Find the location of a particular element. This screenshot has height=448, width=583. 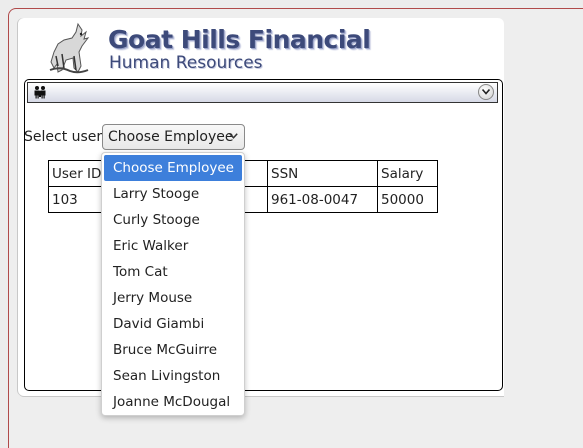

dropdown-option: Joanne McDougal is located at coordinates (173, 402).